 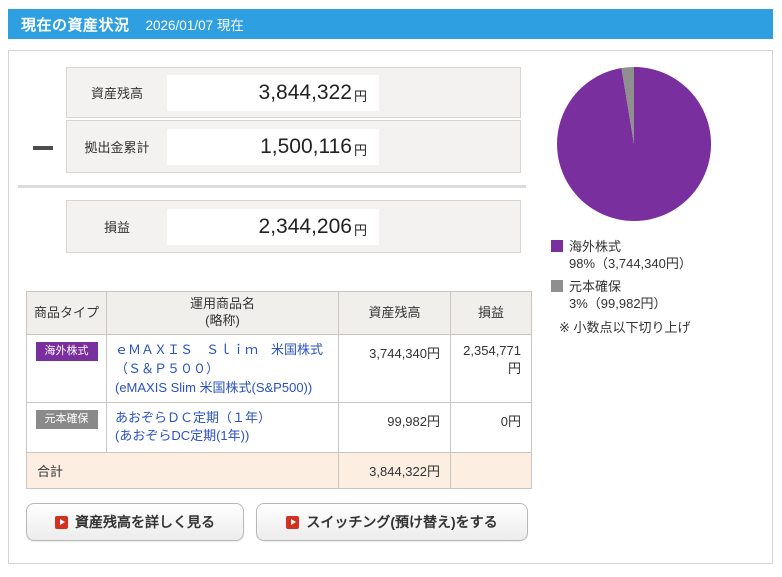 What do you see at coordinates (595, 246) in the screenshot?
I see `legend-label-foreign-equity: 海外株式` at bounding box center [595, 246].